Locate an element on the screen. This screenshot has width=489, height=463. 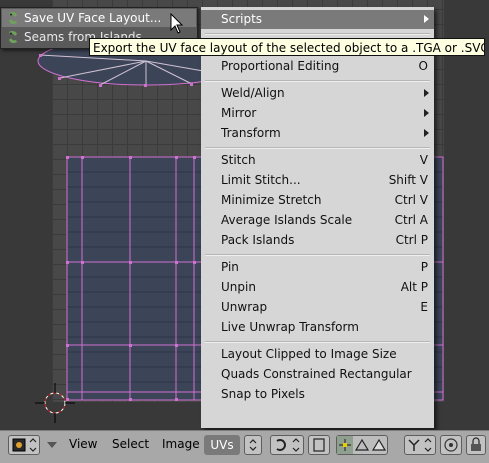
pivot-icon is located at coordinates (288, 445).